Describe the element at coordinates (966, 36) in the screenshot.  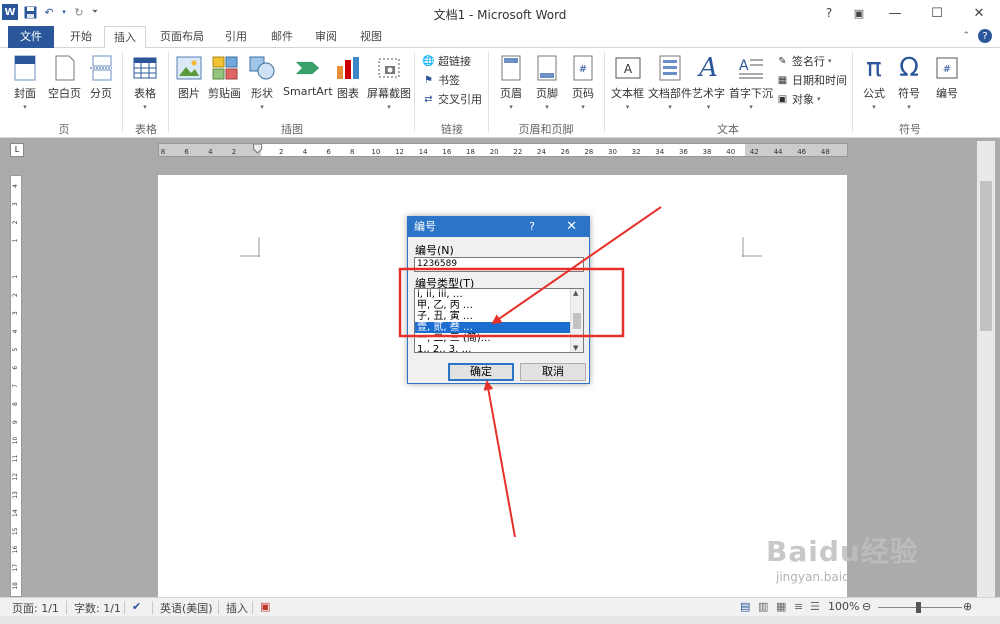
I see `collapse-ribbon-icon: ⌃` at that location.